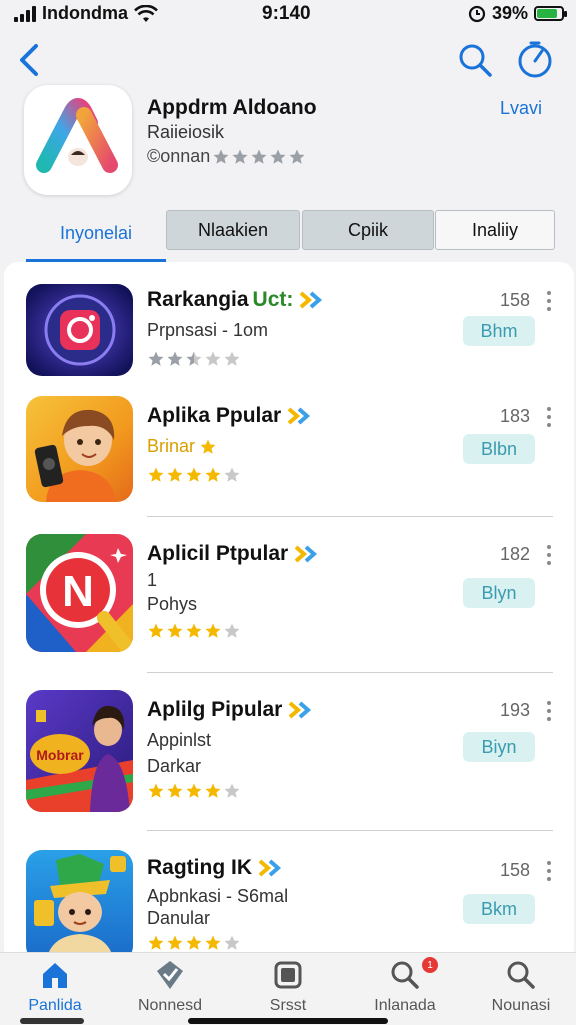 This screenshot has width=576, height=1025. I want to click on app-item-title-text: Rarkangia, so click(198, 299).